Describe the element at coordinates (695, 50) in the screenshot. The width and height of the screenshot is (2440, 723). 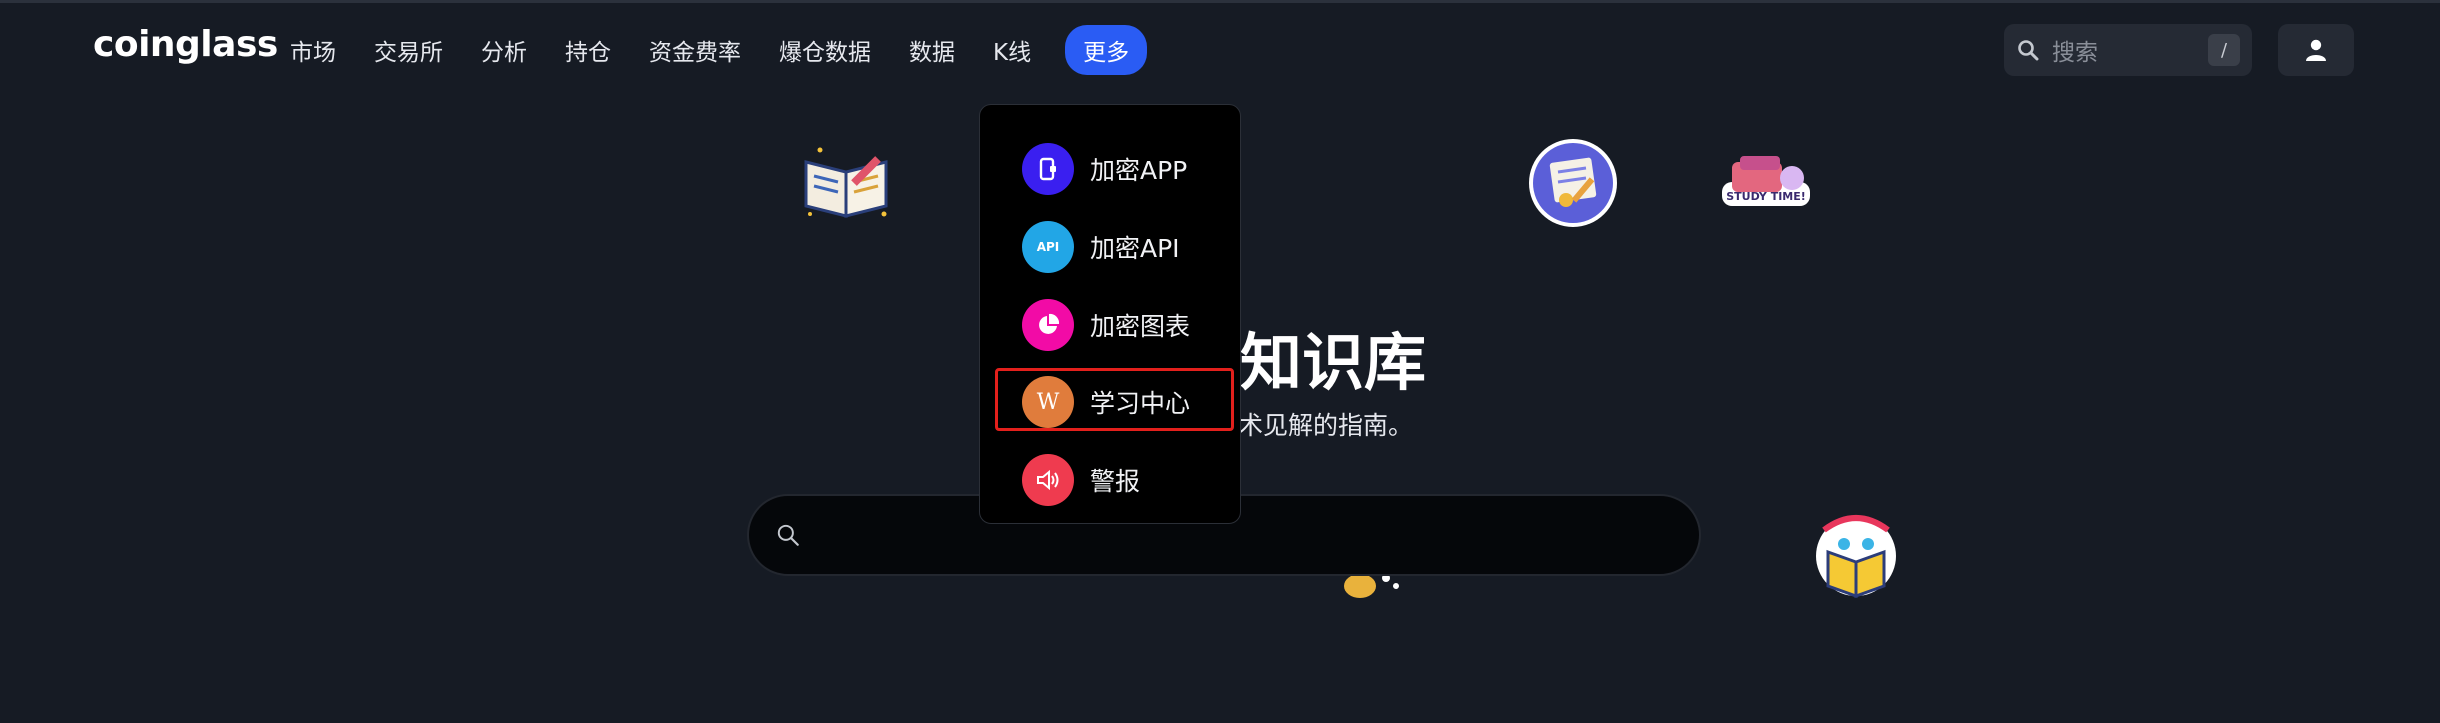
I see `nav-funding-rate: 资金费率` at that location.